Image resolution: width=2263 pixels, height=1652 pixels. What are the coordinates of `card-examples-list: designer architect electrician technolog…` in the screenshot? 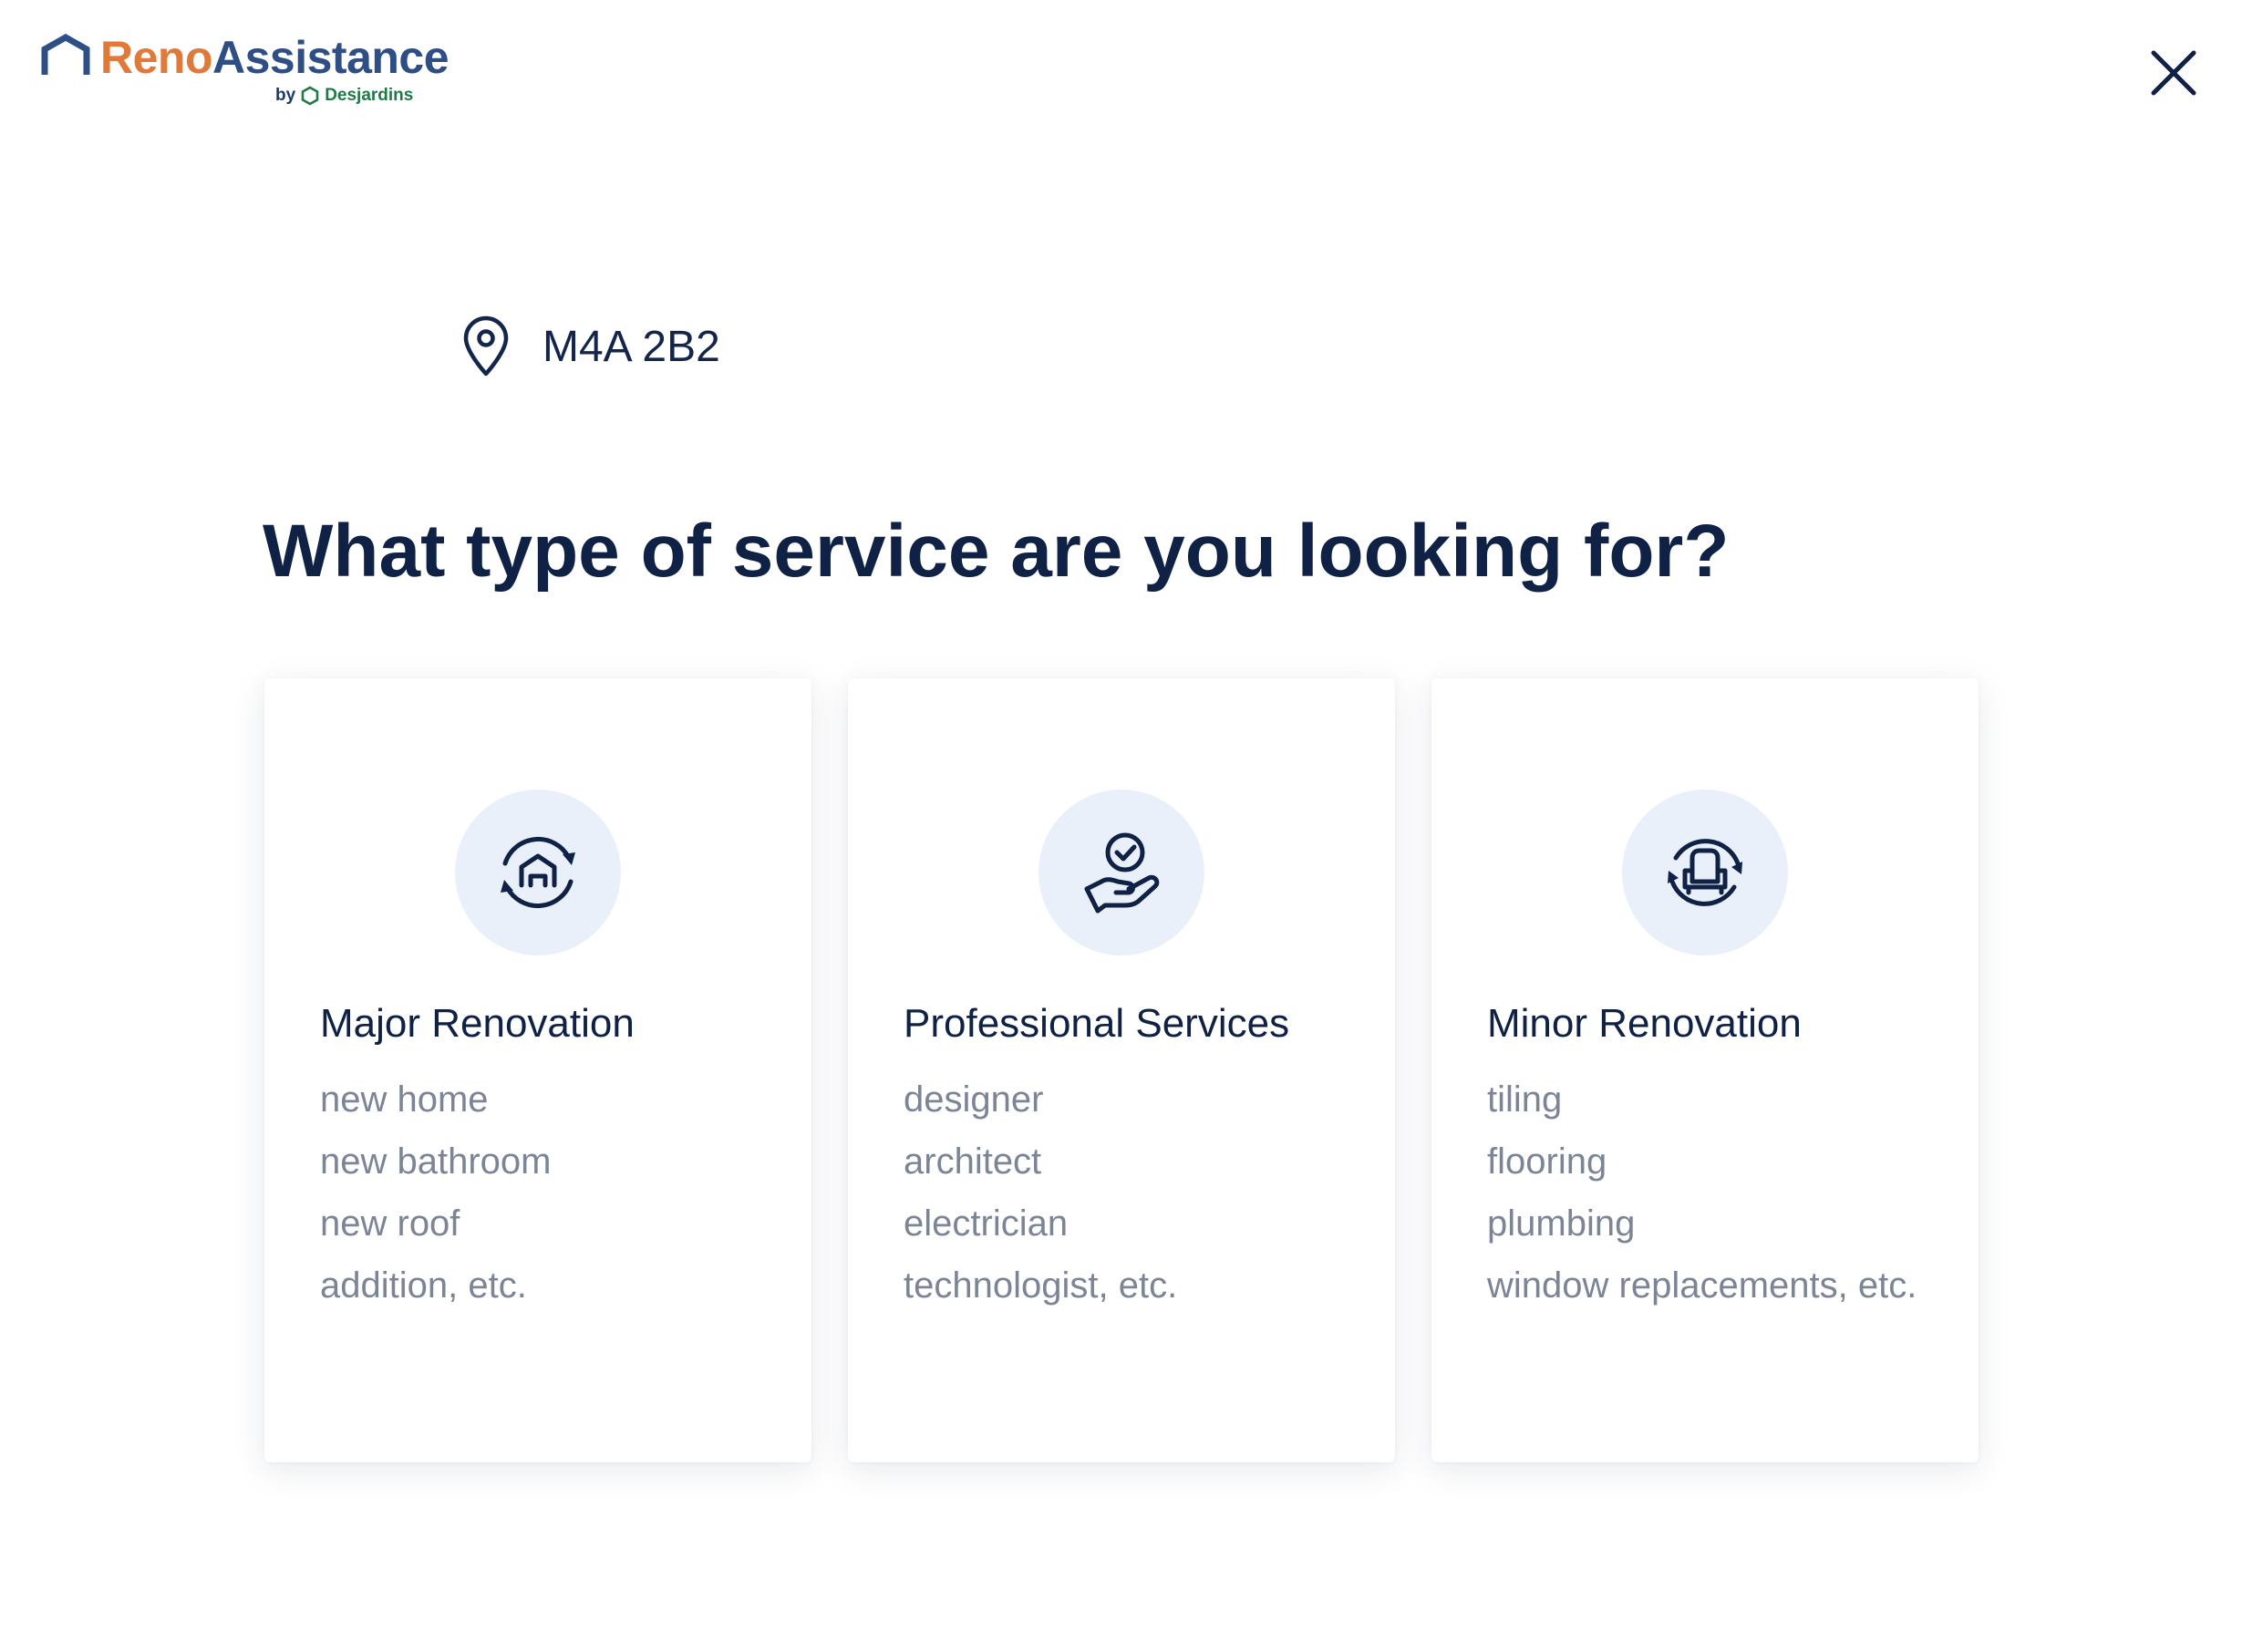 It's located at (1122, 1202).